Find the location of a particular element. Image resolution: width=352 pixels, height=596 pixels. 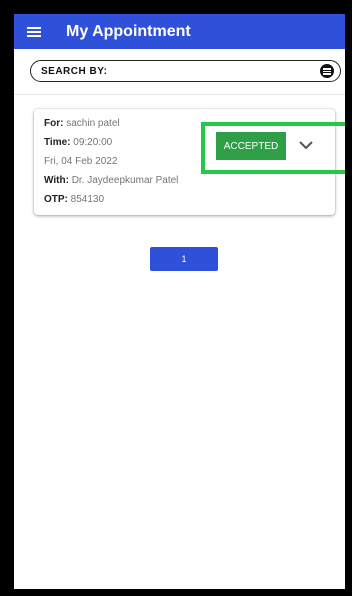

divider is located at coordinates (179, 94).